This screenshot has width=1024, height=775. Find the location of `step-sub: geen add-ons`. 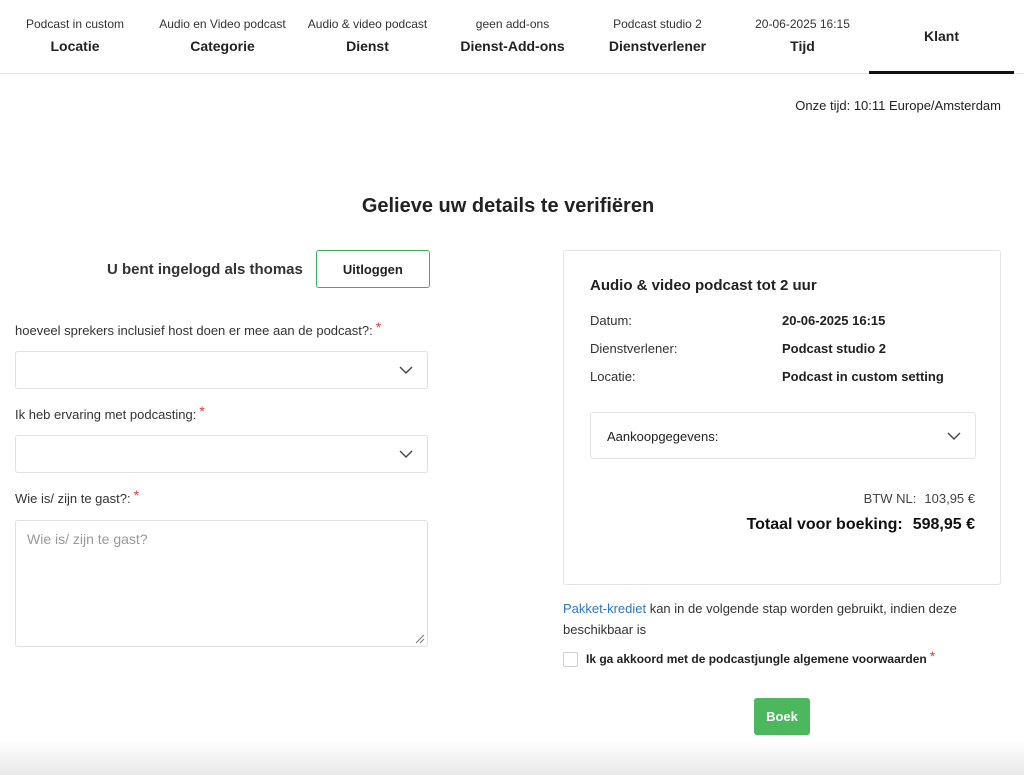

step-sub: geen add-ons is located at coordinates (512, 24).